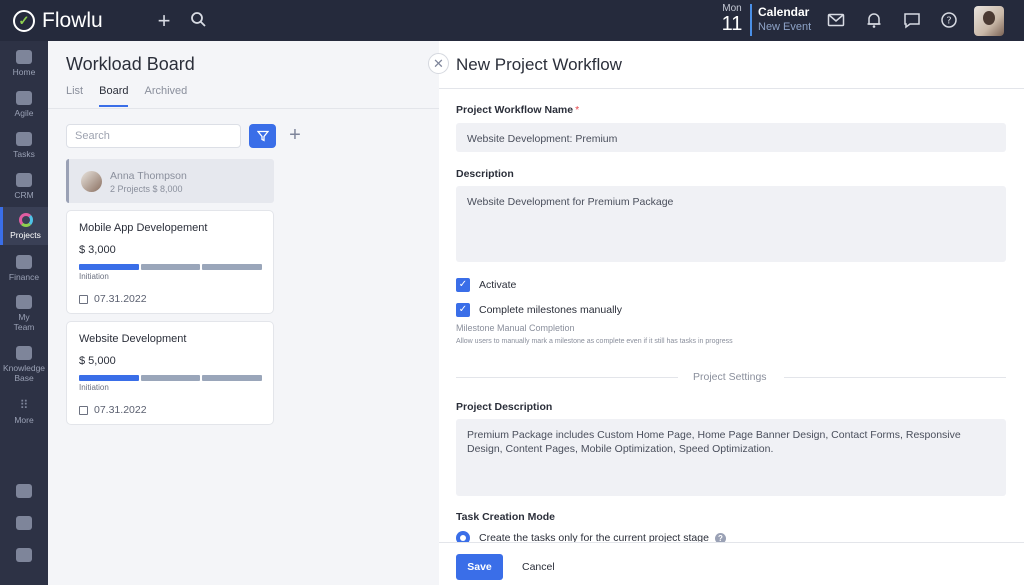 This screenshot has width=1024, height=585. I want to click on dialog-title: New Project Workflow, so click(539, 64).